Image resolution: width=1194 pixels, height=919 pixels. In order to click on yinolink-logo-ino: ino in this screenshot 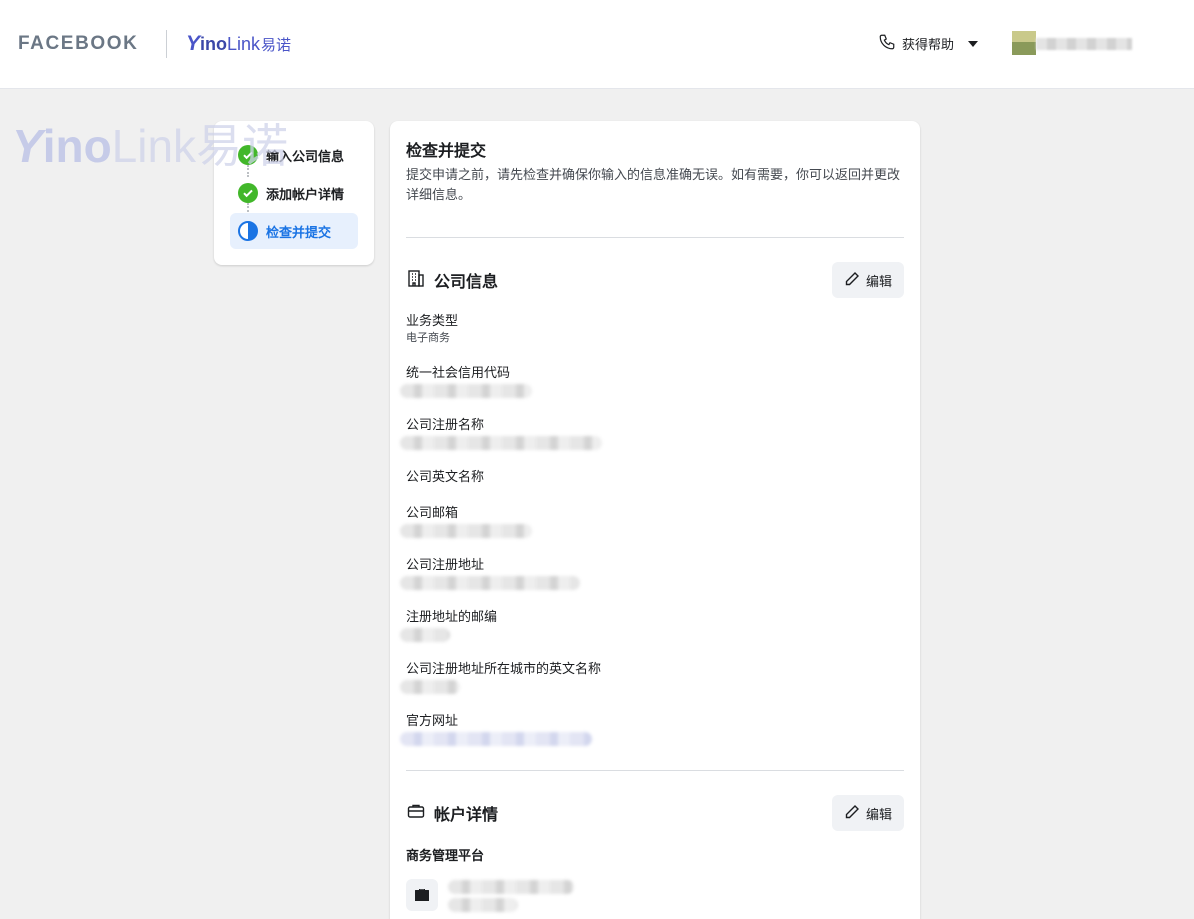, I will do `click(214, 43)`.